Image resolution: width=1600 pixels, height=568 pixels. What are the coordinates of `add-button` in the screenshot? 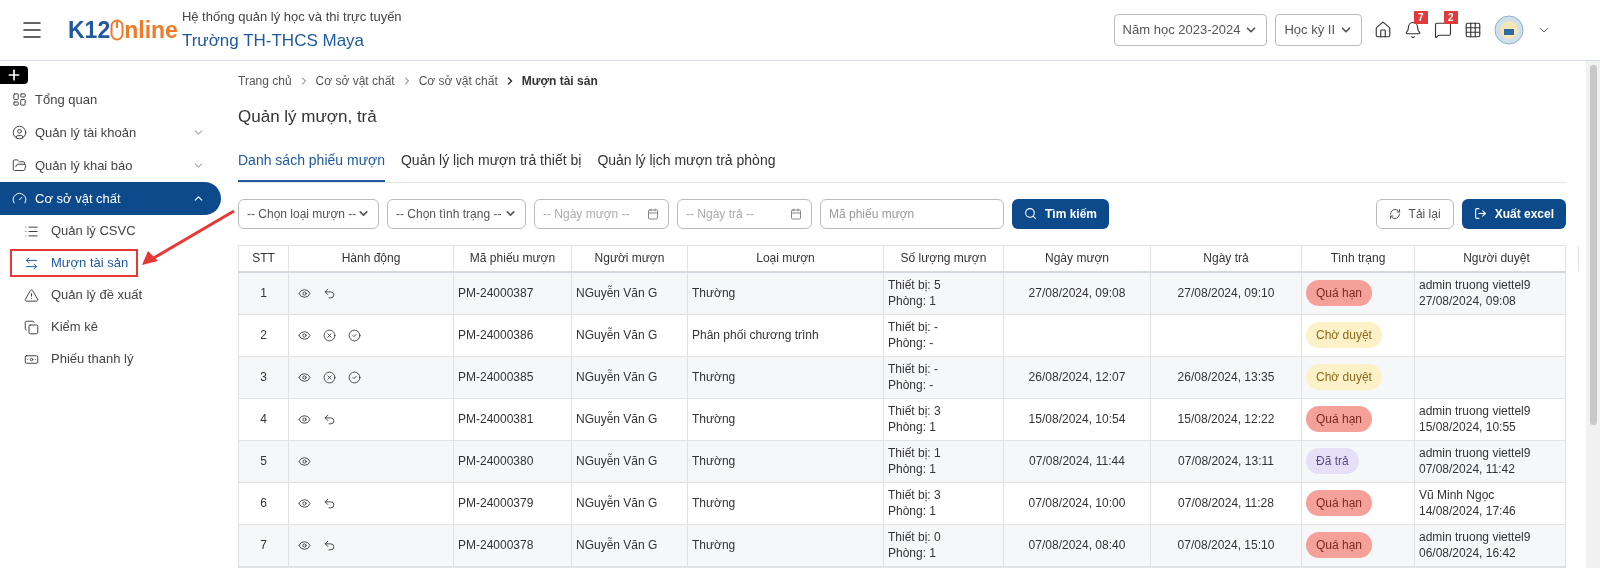 It's located at (14, 75).